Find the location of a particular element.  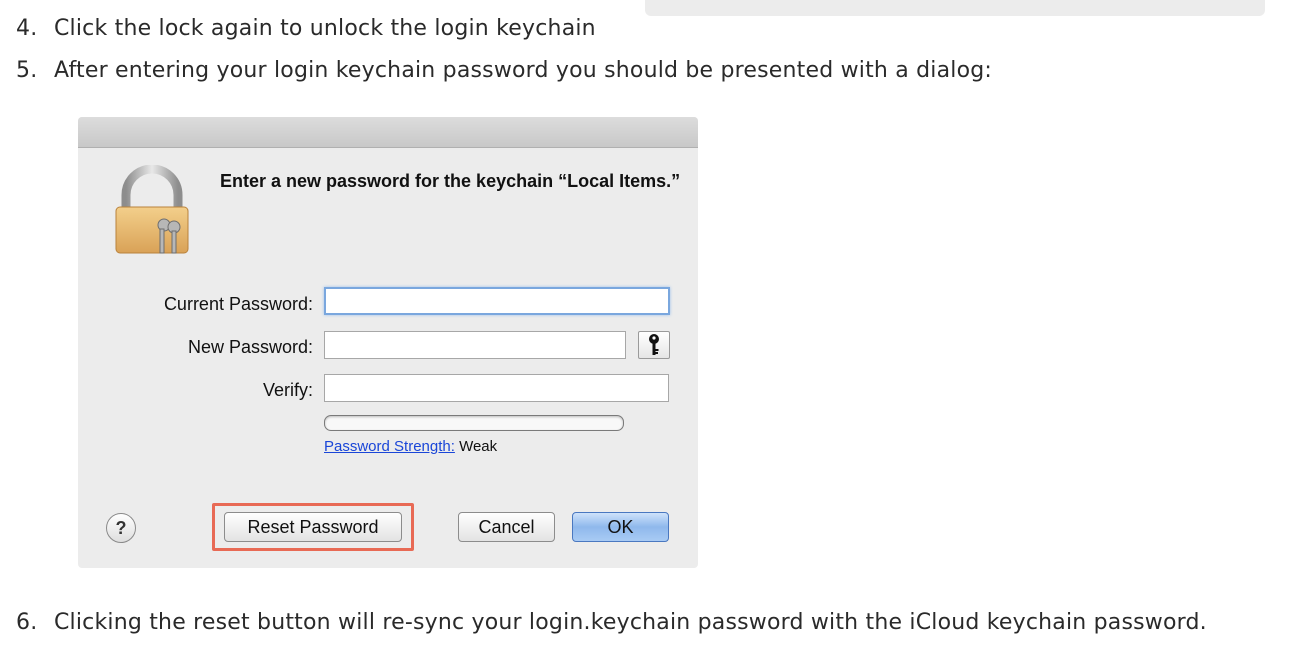

password-strength-link: Password Strength: is located at coordinates (389, 446).